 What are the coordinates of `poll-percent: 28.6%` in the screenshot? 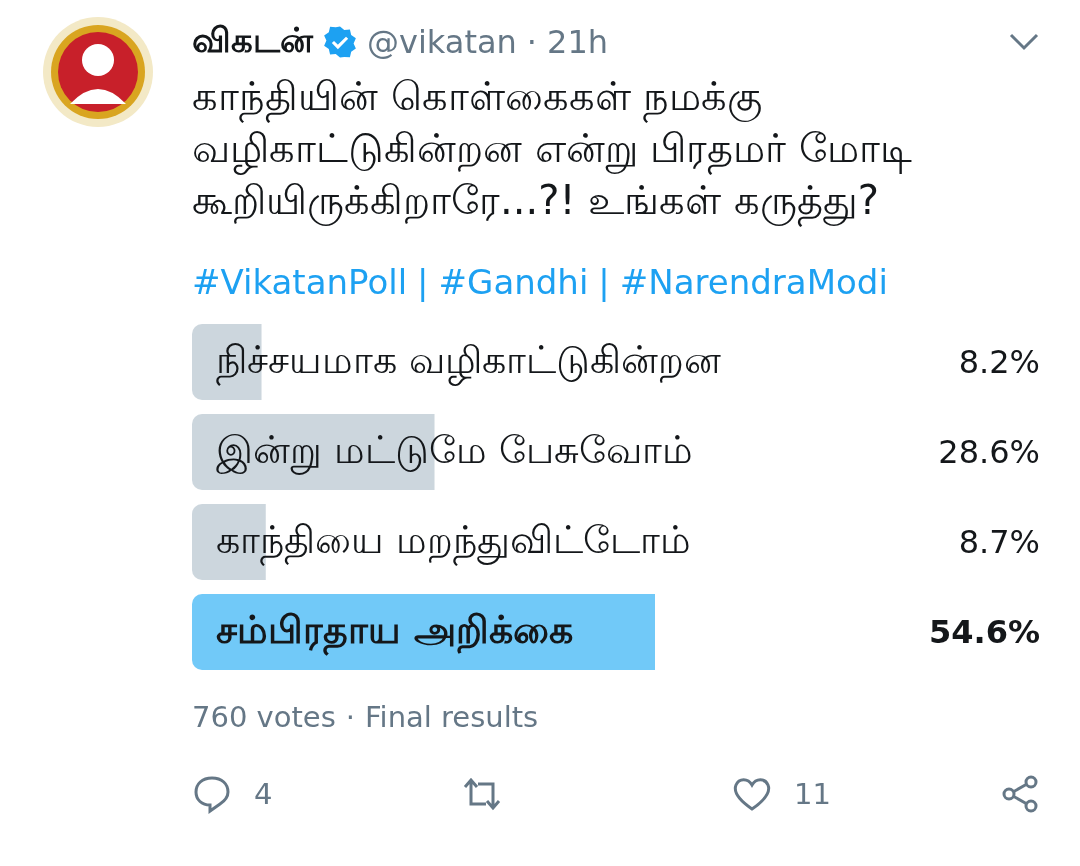 It's located at (989, 452).